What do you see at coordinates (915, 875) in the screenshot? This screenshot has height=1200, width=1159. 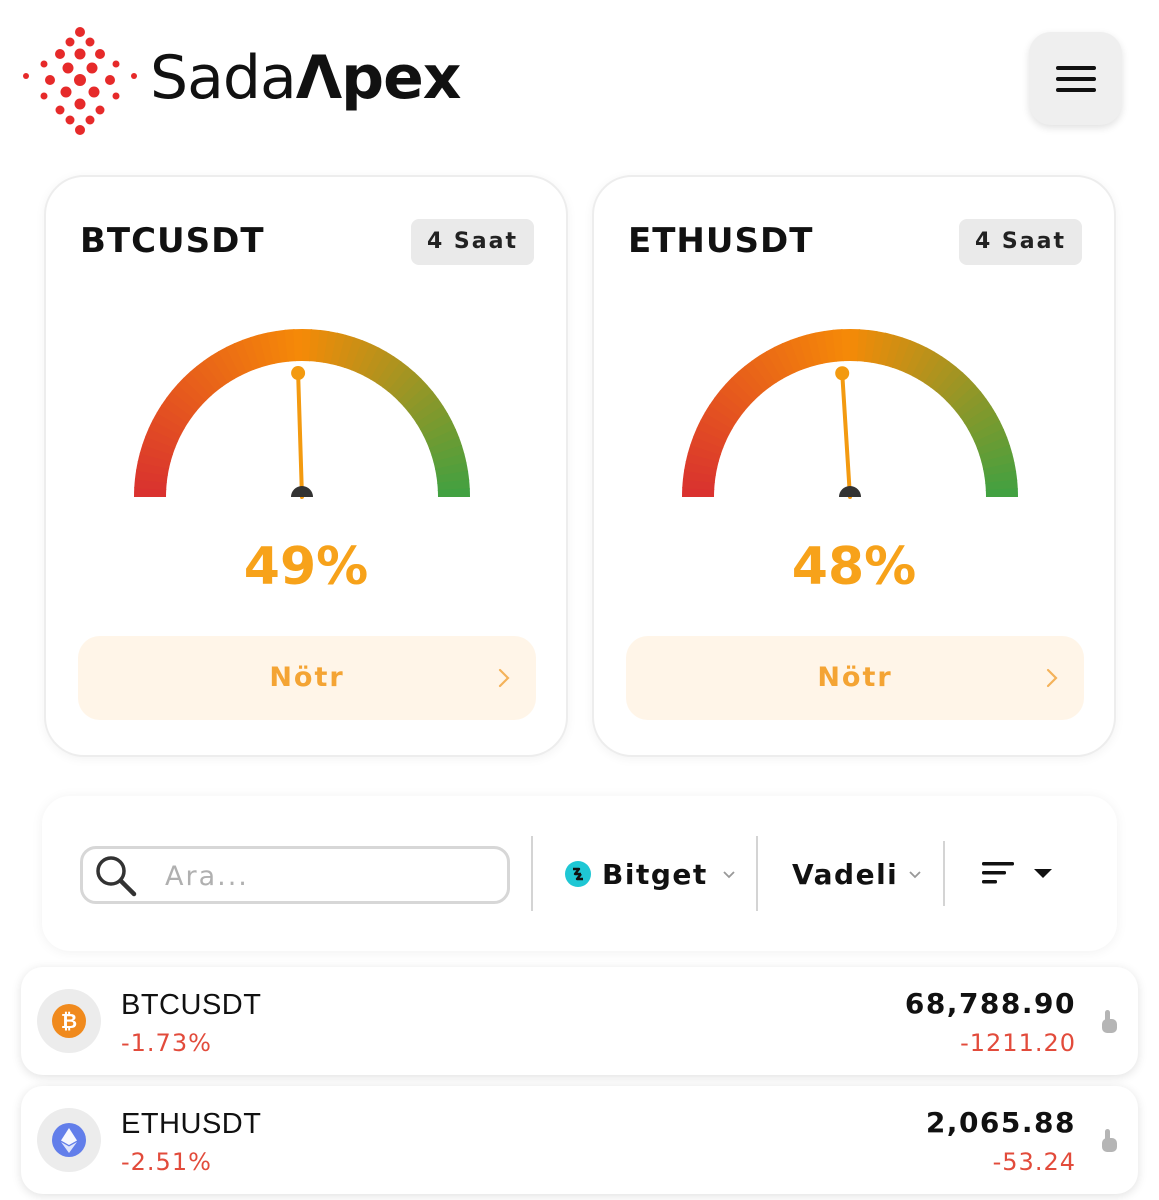 I see `chevron-down-icon` at bounding box center [915, 875].